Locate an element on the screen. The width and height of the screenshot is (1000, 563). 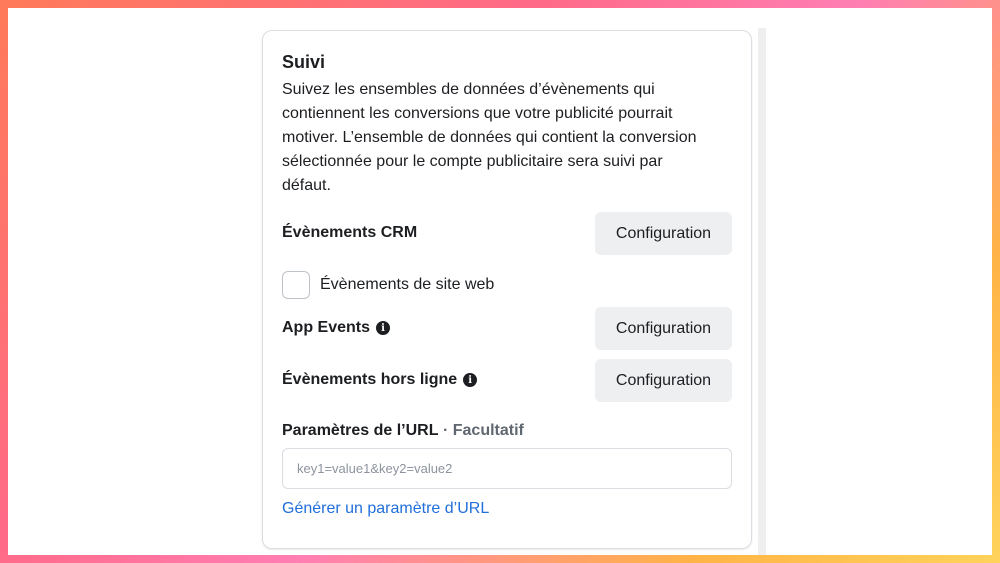
website-events-row: Évènements de site web is located at coordinates (388, 285).